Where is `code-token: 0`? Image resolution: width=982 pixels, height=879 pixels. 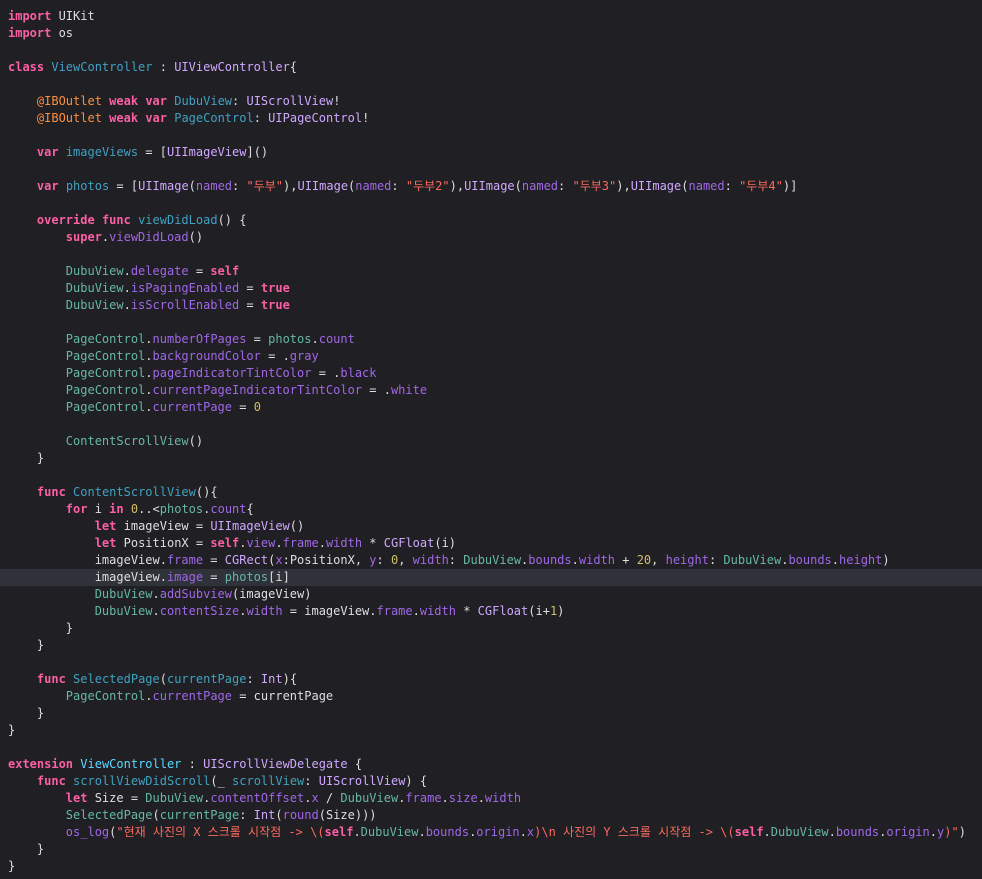
code-token: 0 is located at coordinates (257, 407).